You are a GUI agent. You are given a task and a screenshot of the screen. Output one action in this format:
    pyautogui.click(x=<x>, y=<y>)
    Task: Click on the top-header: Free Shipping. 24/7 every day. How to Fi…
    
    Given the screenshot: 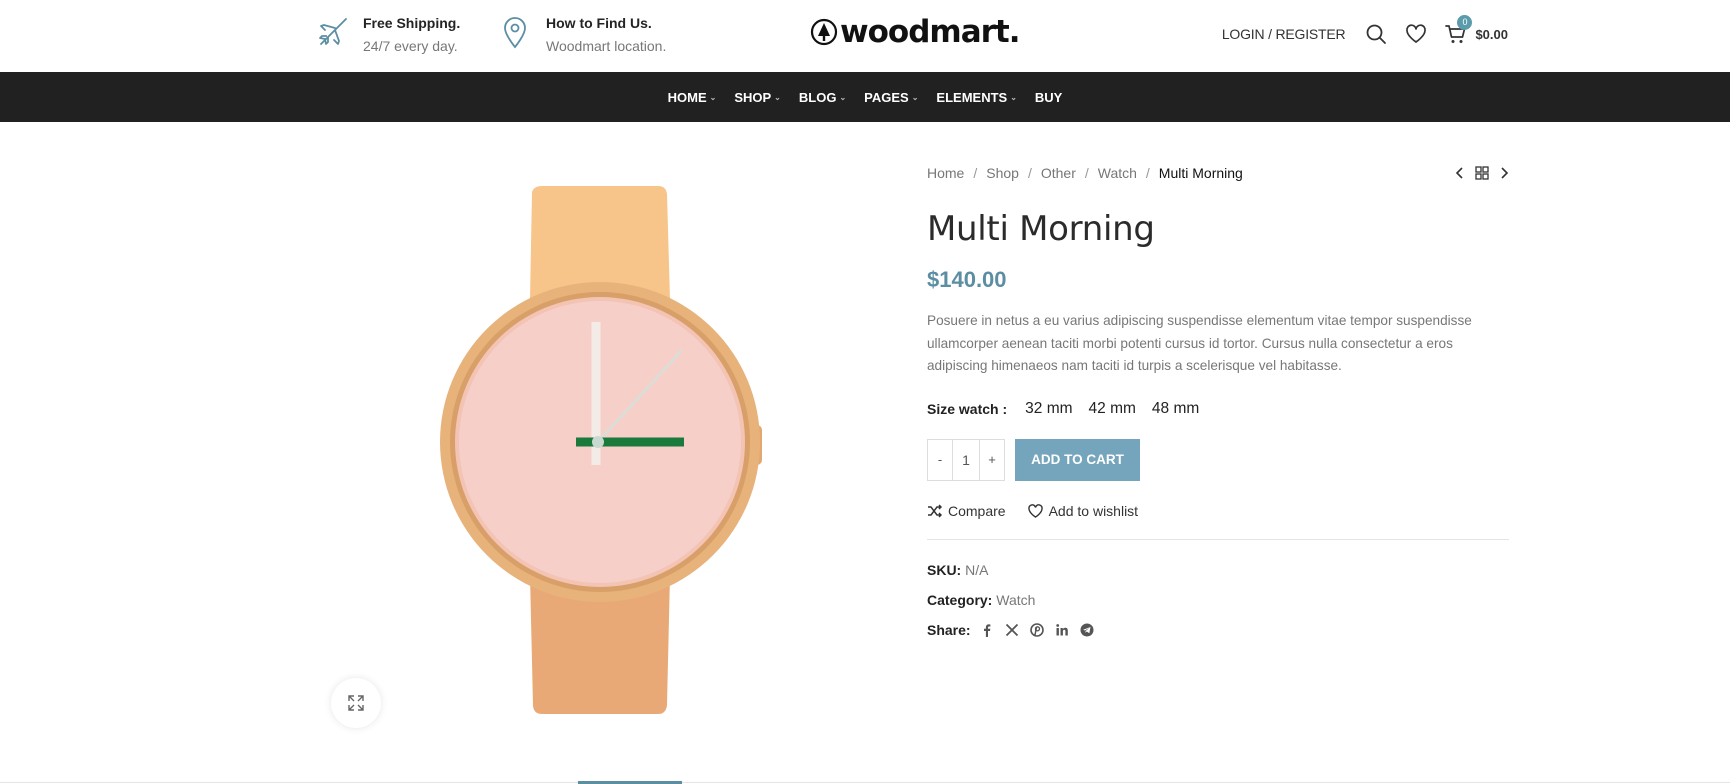 What is the action you would take?
    pyautogui.click(x=865, y=36)
    